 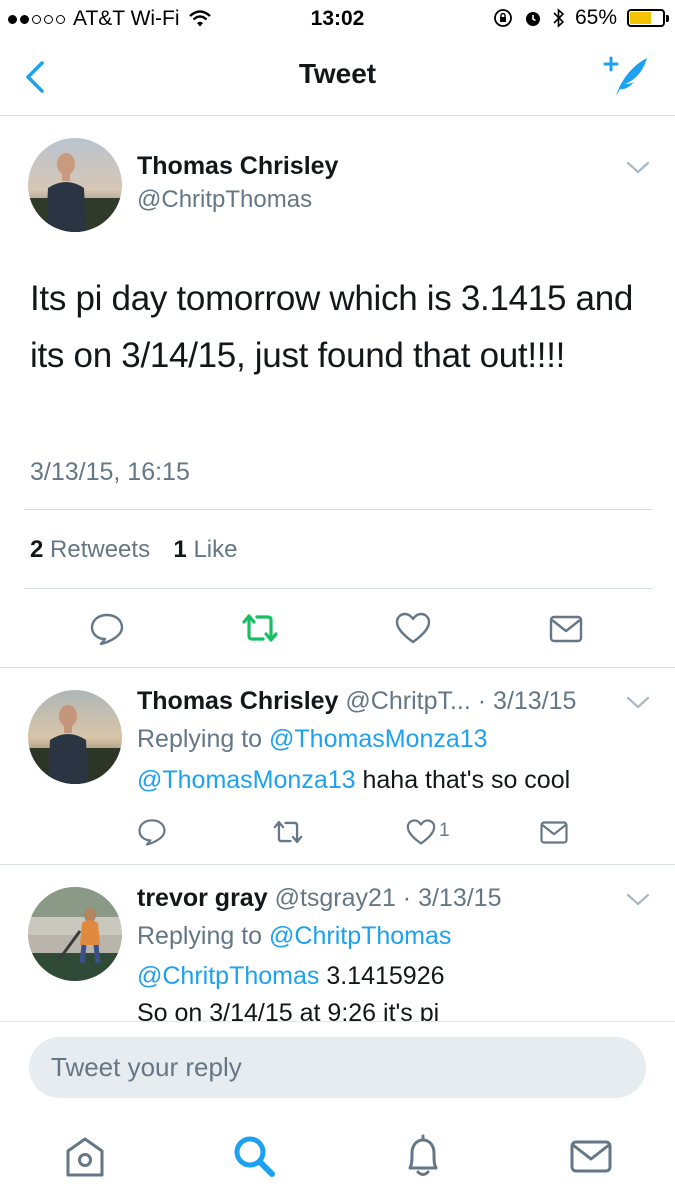 I want to click on like-count: 1, so click(x=179, y=549).